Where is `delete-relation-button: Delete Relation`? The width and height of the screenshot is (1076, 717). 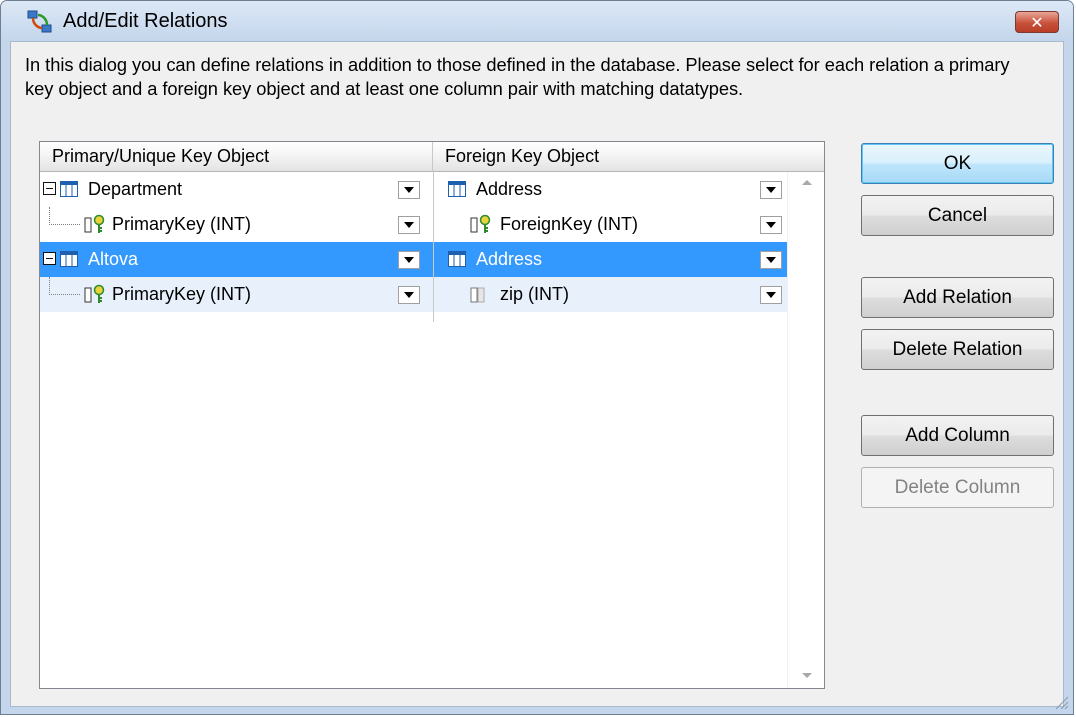
delete-relation-button: Delete Relation is located at coordinates (957, 349).